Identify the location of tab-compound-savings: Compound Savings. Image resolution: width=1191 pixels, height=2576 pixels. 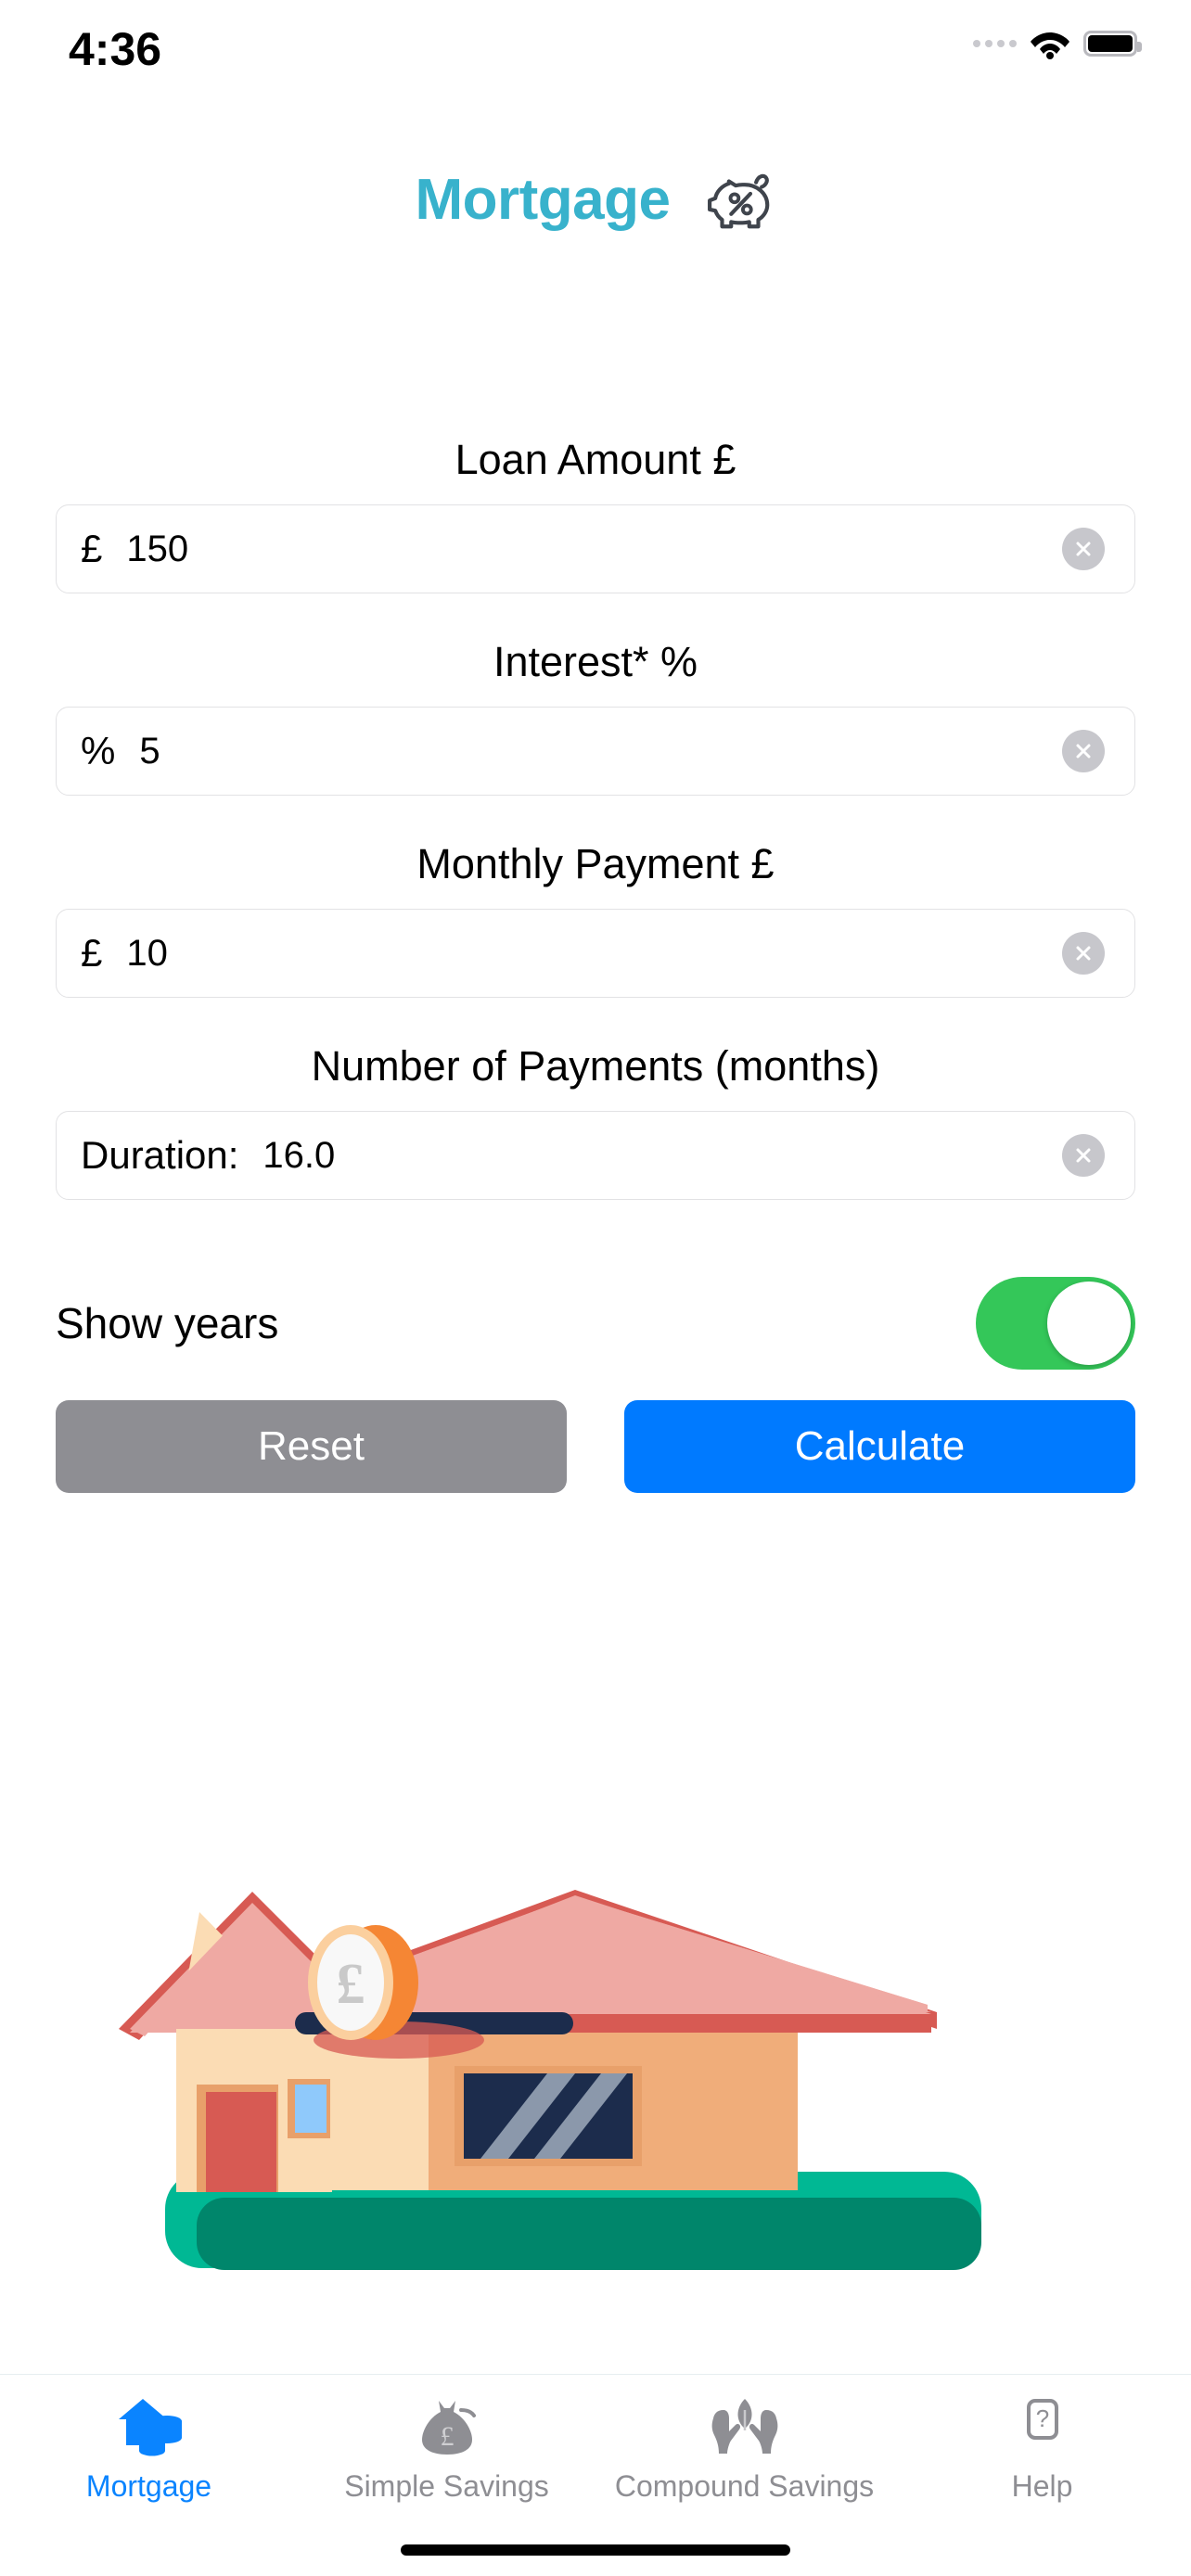
(744, 2447).